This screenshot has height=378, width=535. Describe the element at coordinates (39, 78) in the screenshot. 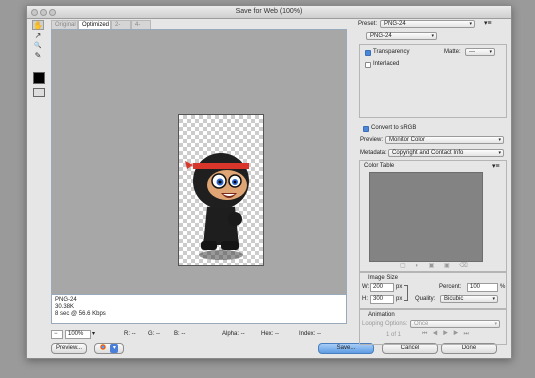

I see `eyedropper-color-swatch` at that location.